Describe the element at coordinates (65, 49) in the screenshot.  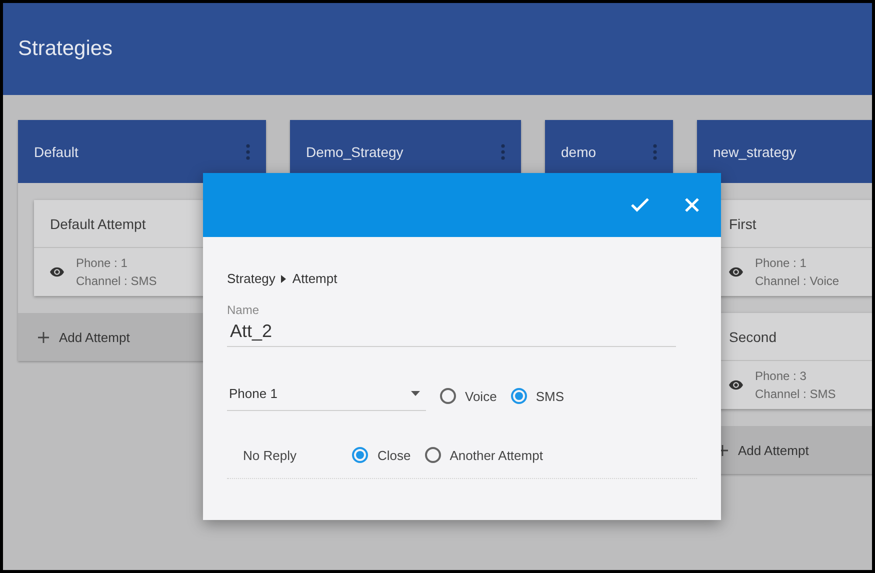
I see `page-title: Strategies` at that location.